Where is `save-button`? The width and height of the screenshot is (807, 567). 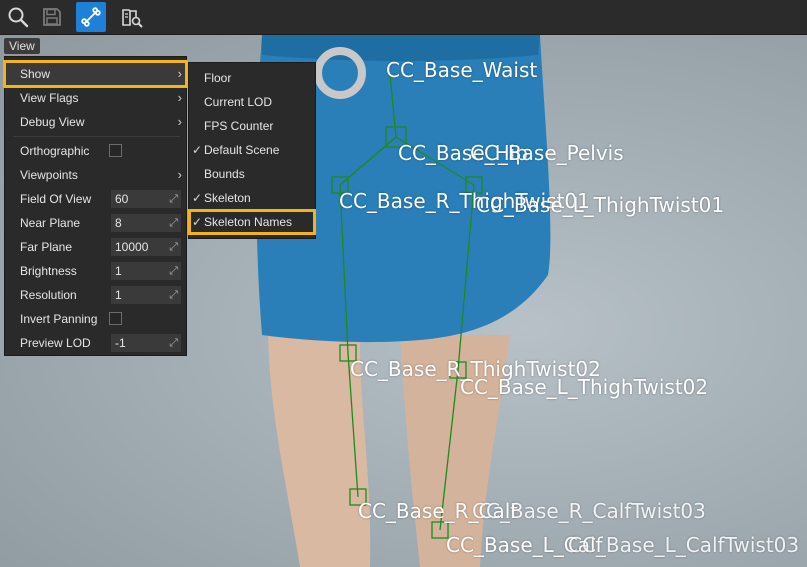 save-button is located at coordinates (52, 17).